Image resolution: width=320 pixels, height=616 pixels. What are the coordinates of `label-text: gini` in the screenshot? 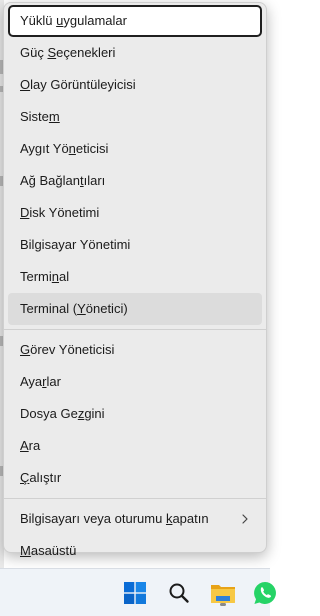 It's located at (94, 413).